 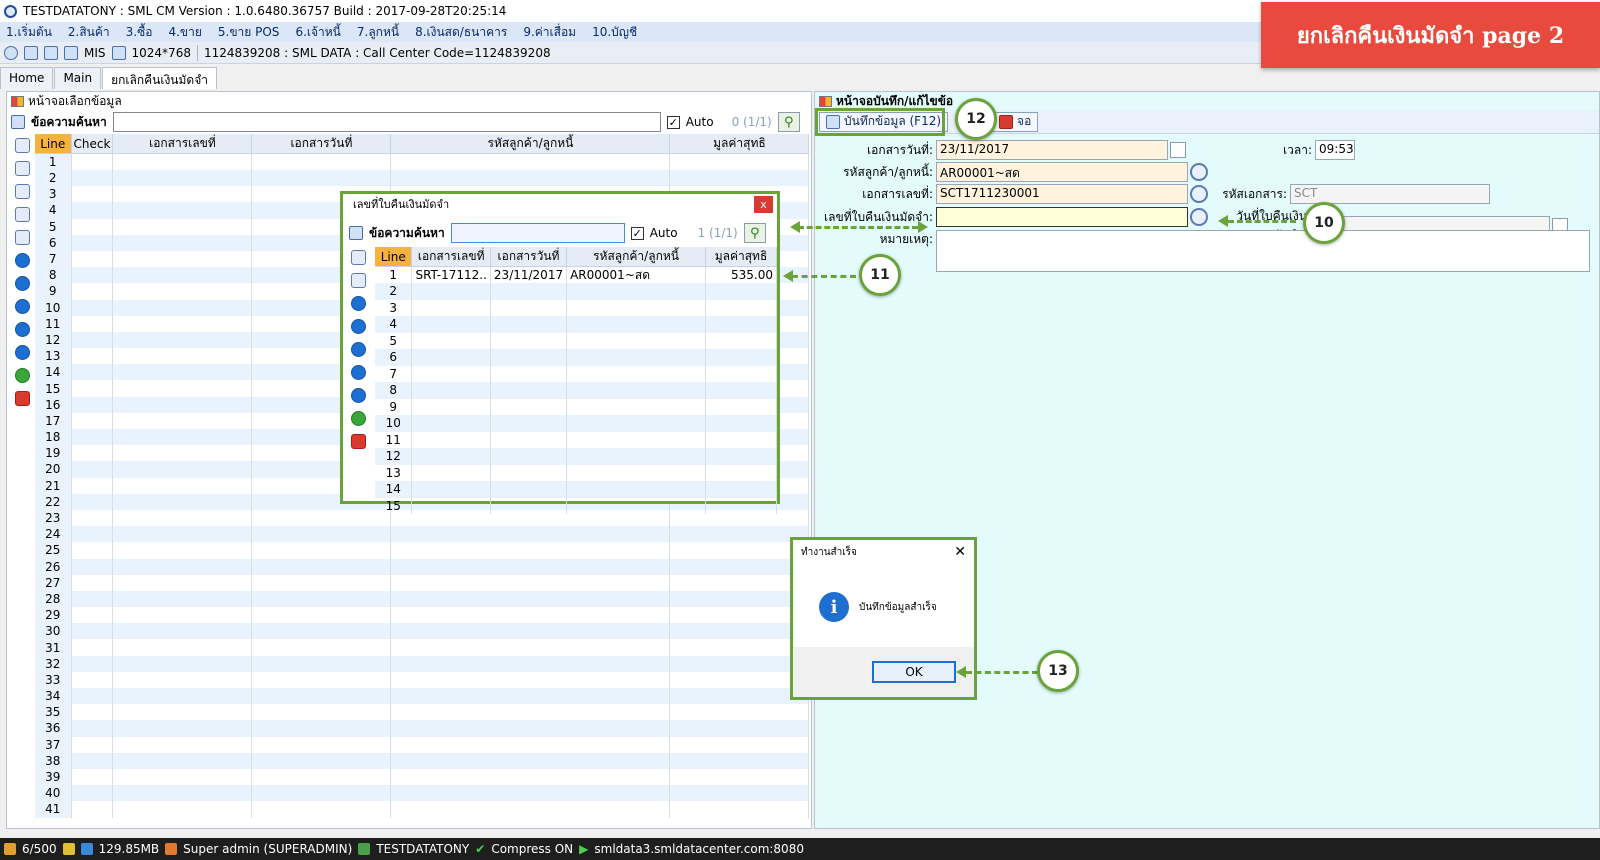 I want to click on table-row: 37, so click(x=422, y=744).